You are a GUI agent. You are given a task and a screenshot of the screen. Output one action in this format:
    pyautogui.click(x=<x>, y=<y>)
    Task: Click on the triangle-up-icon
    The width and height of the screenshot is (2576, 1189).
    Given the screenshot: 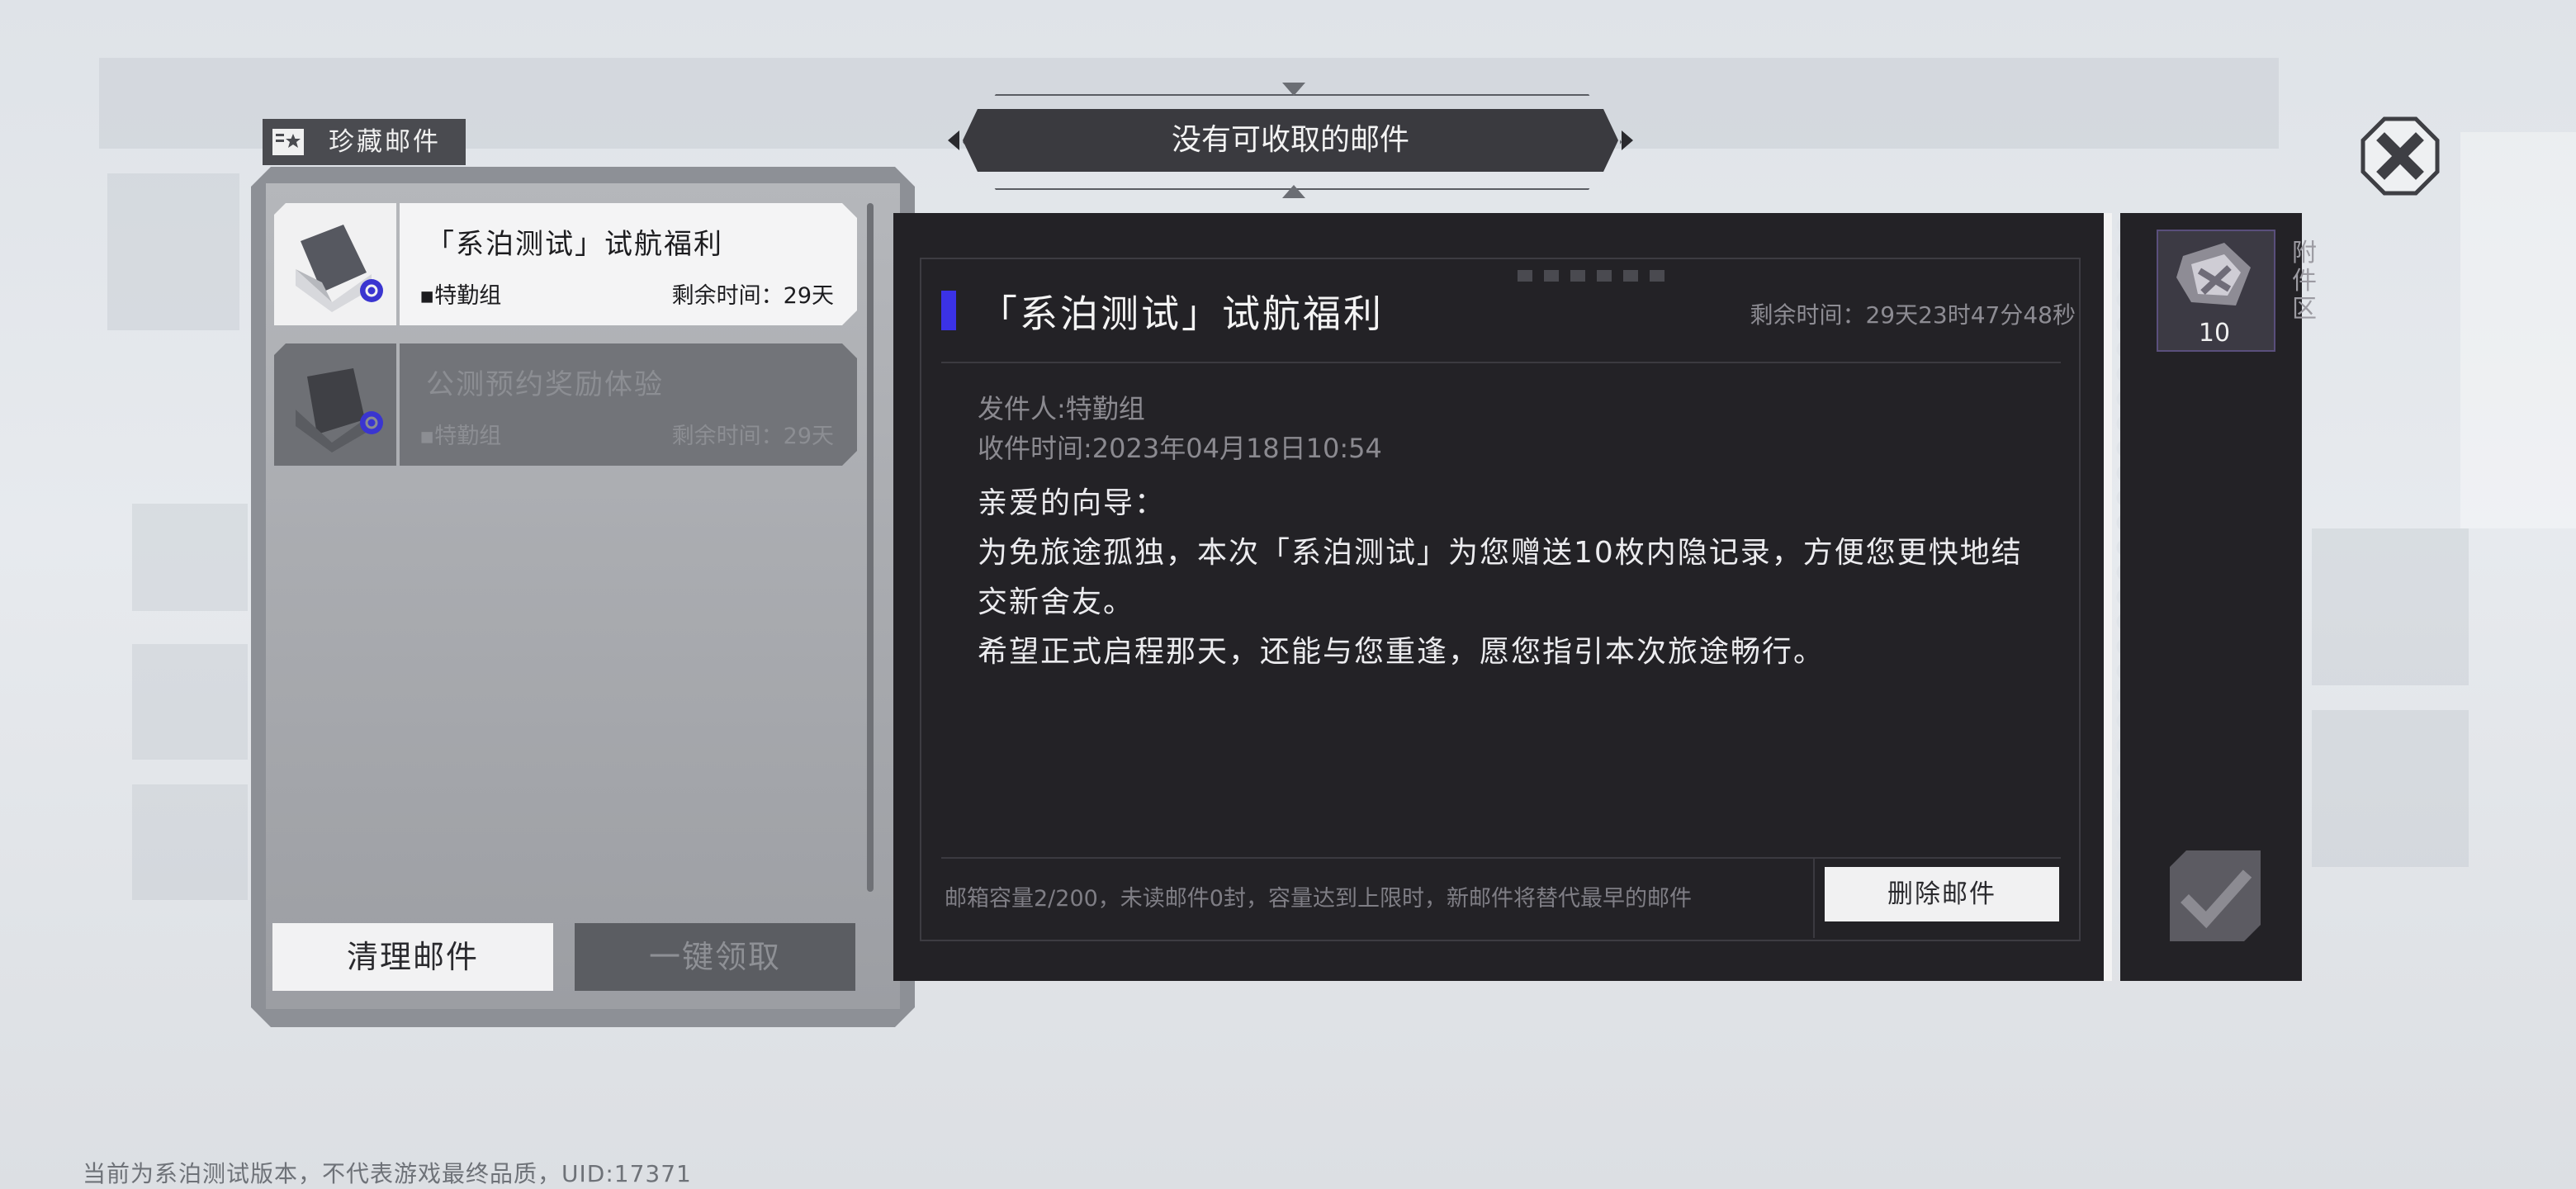 What is the action you would take?
    pyautogui.click(x=1293, y=89)
    